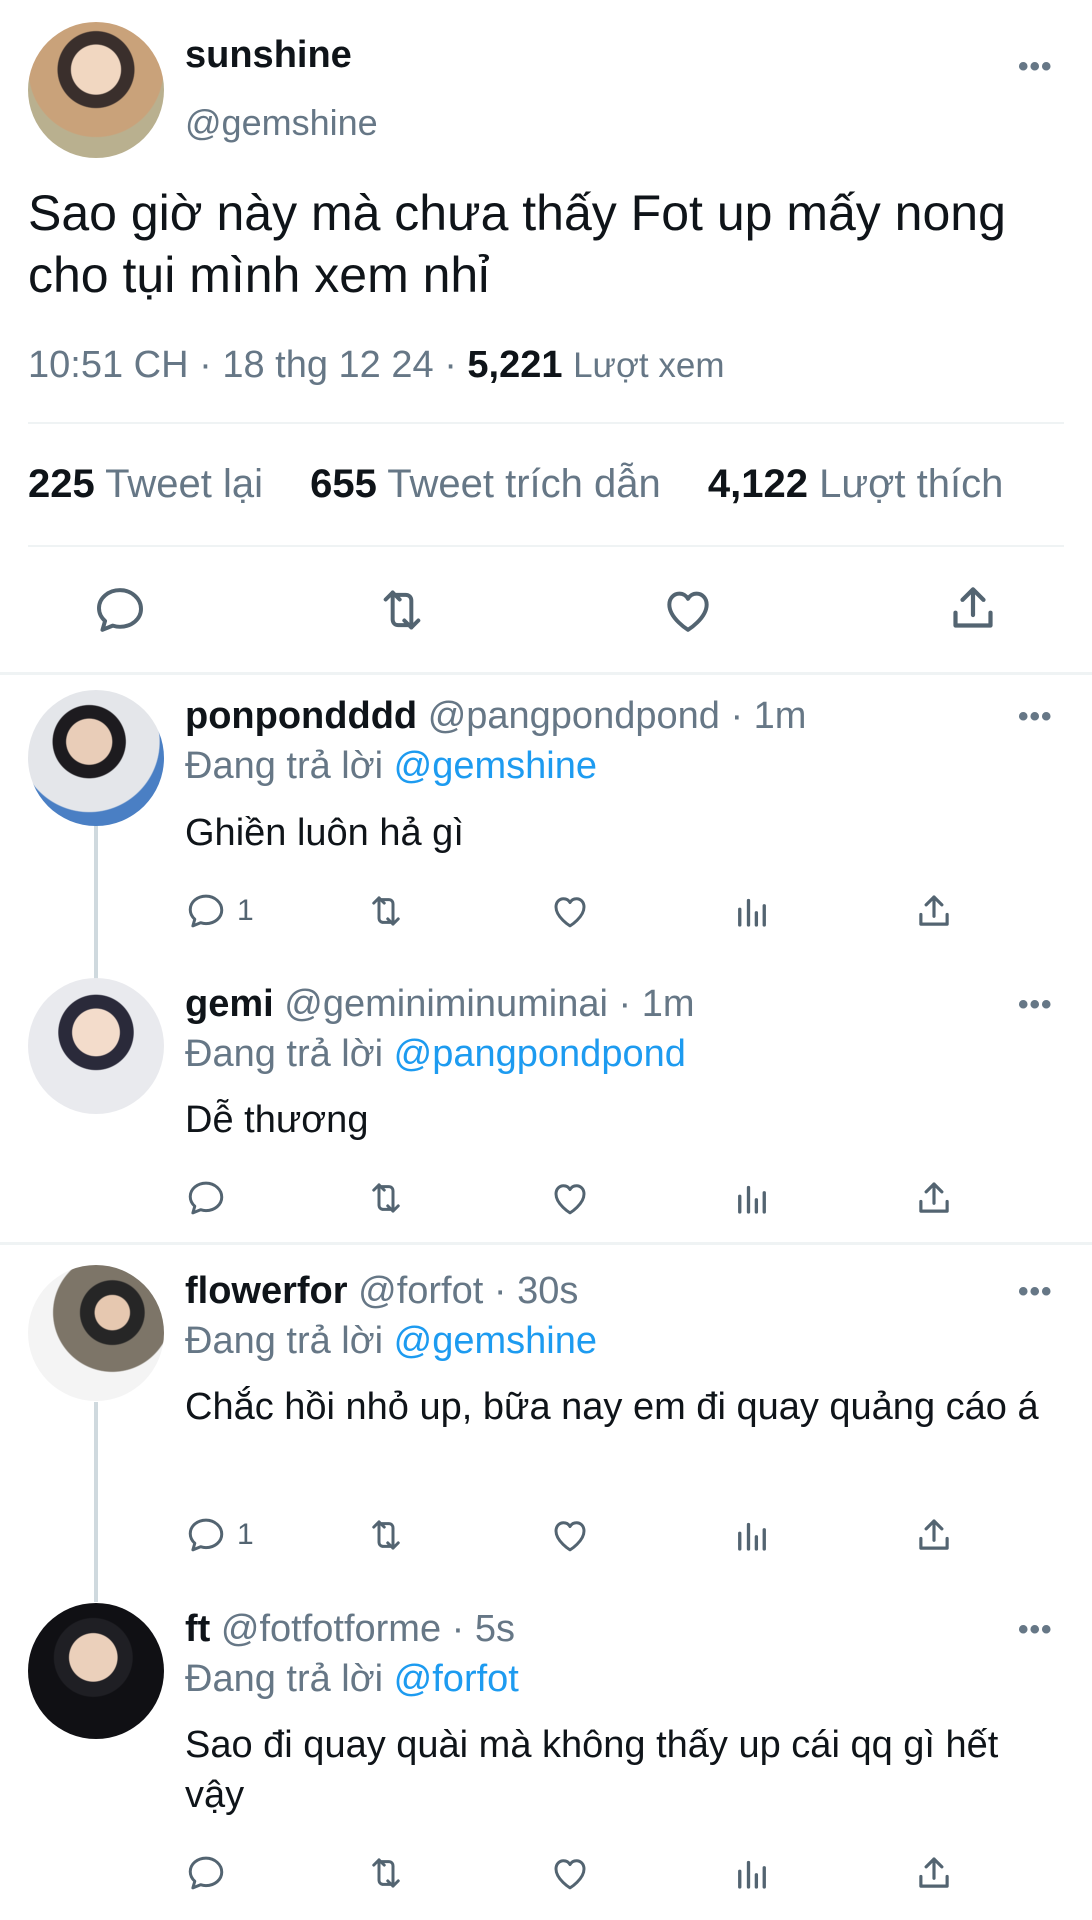 Image resolution: width=1092 pixels, height=1920 pixels. What do you see at coordinates (757, 484) in the screenshot?
I see `likes-count: 4,122` at bounding box center [757, 484].